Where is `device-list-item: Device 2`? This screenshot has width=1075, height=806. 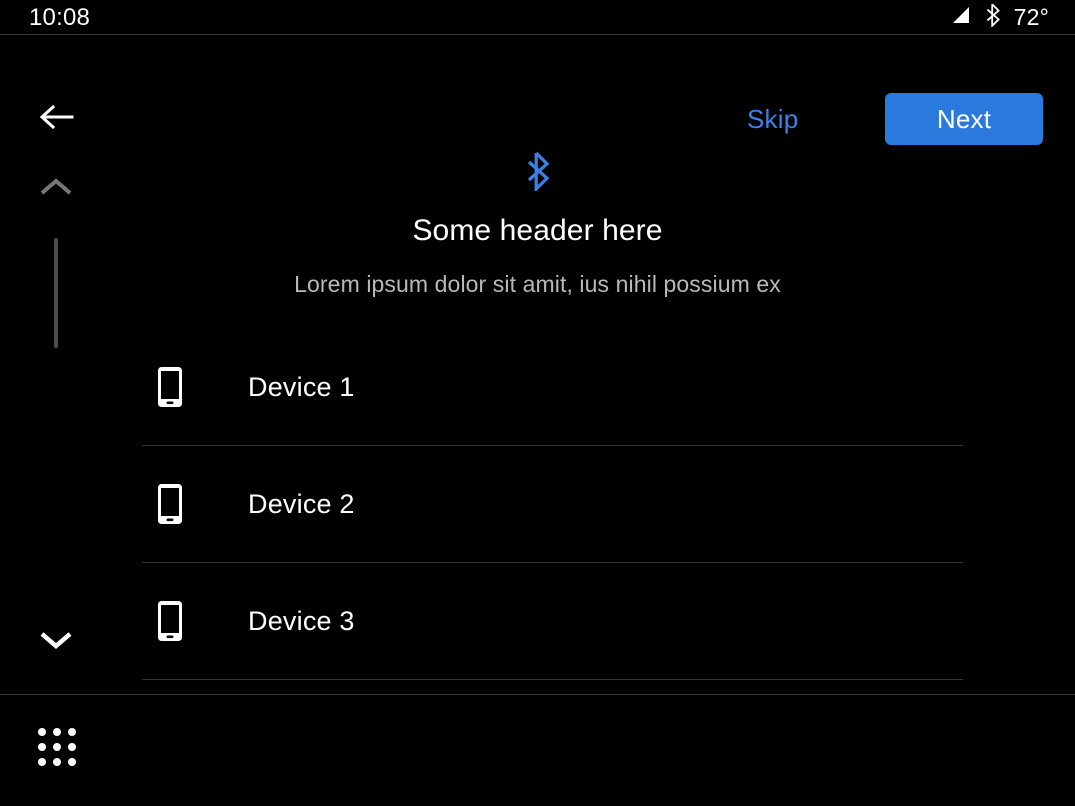
device-list-item: Device 2 is located at coordinates (552, 504).